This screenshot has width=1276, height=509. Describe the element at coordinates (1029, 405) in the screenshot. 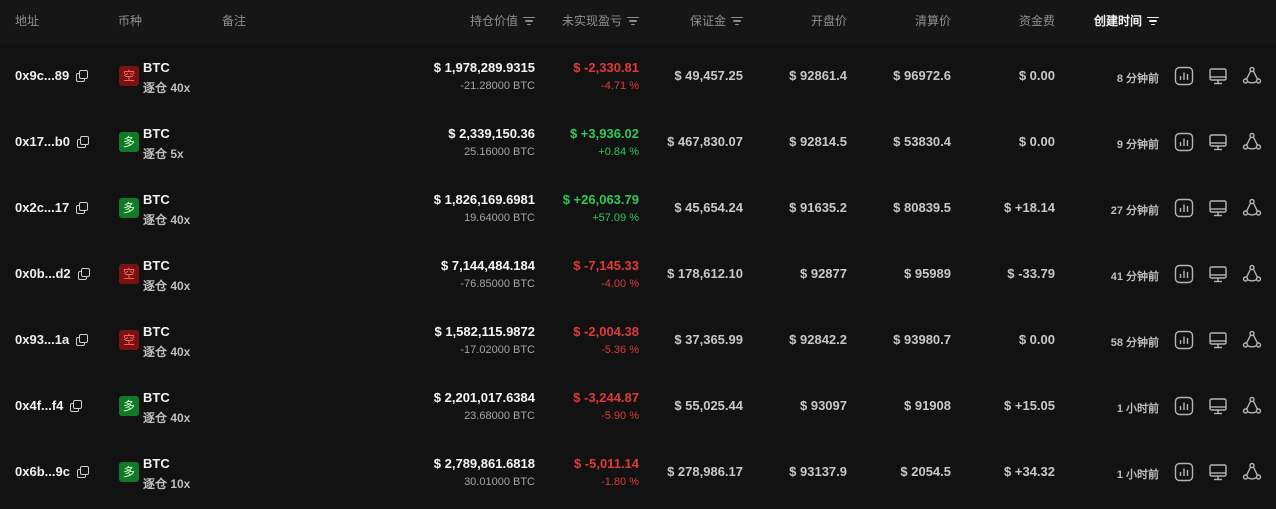

I see `funding-fee: $ +15.05` at that location.